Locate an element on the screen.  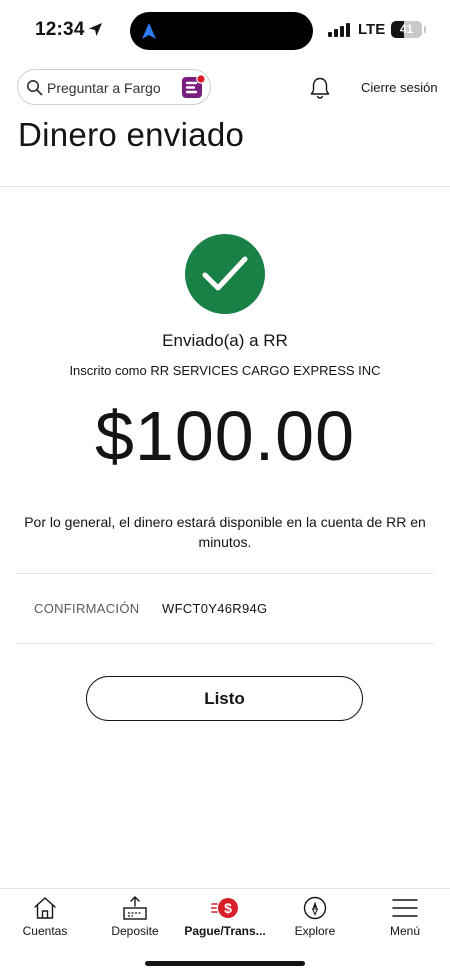
battery-level: 41 is located at coordinates (406, 29).